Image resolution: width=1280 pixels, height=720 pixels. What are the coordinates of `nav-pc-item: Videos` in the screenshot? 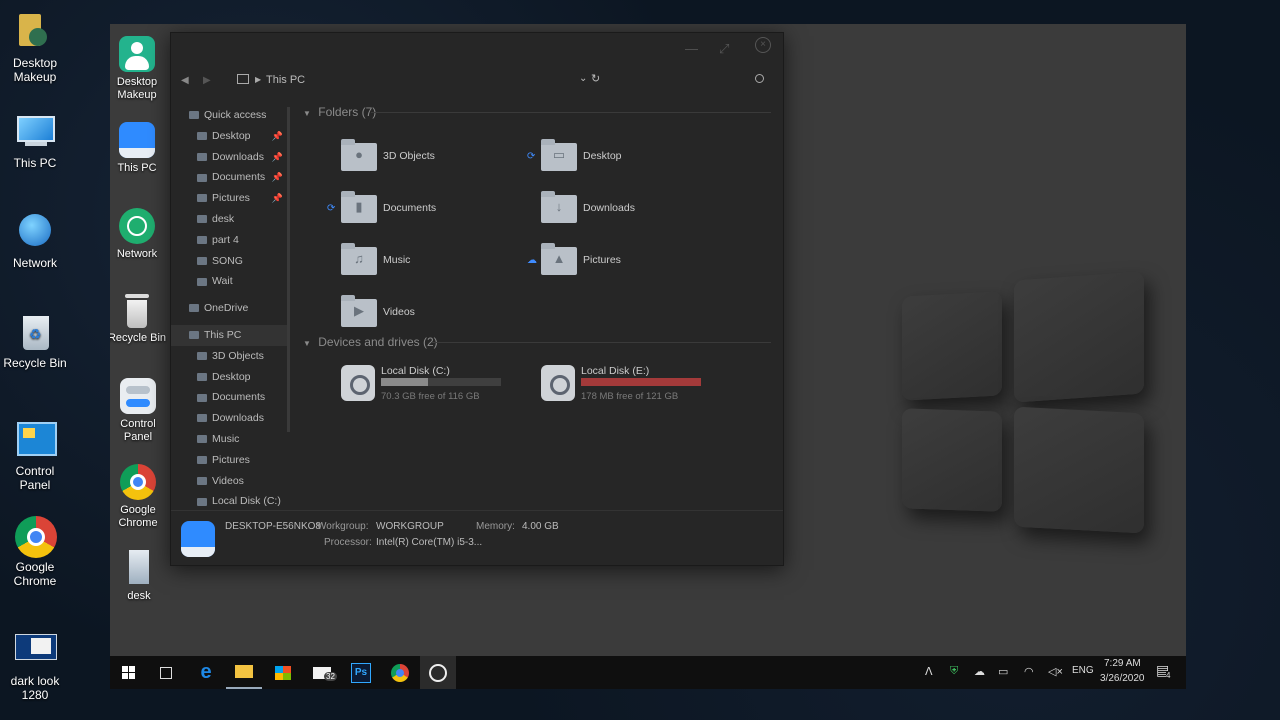 It's located at (229, 481).